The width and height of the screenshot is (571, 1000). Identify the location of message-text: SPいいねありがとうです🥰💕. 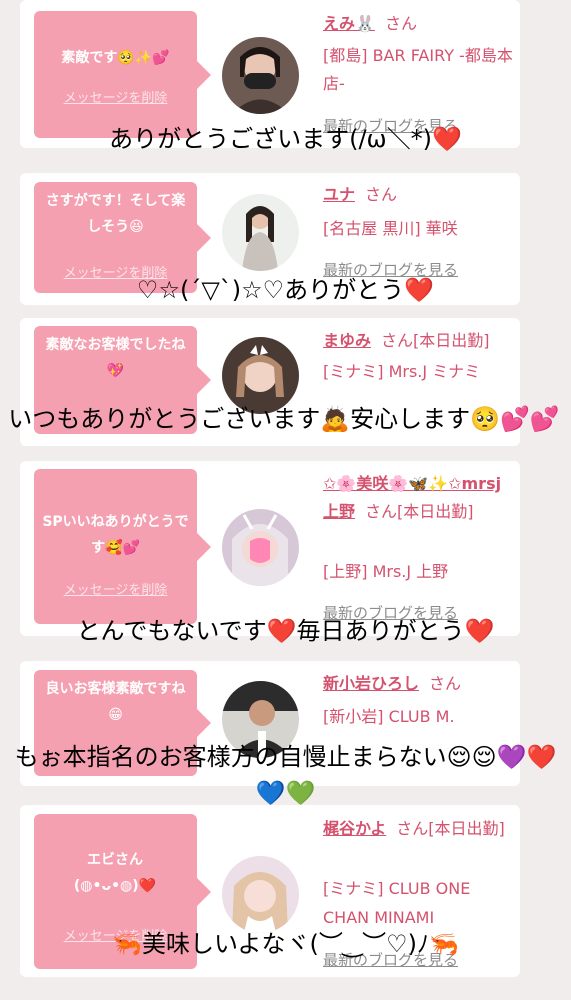
(115, 535).